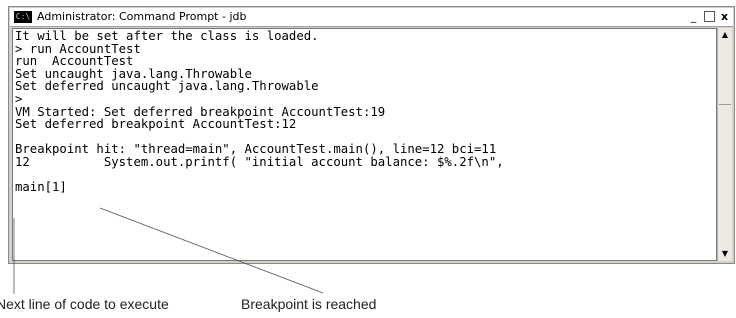  Describe the element at coordinates (211, 250) in the screenshot. I see `breakpoint-callout-line` at that location.